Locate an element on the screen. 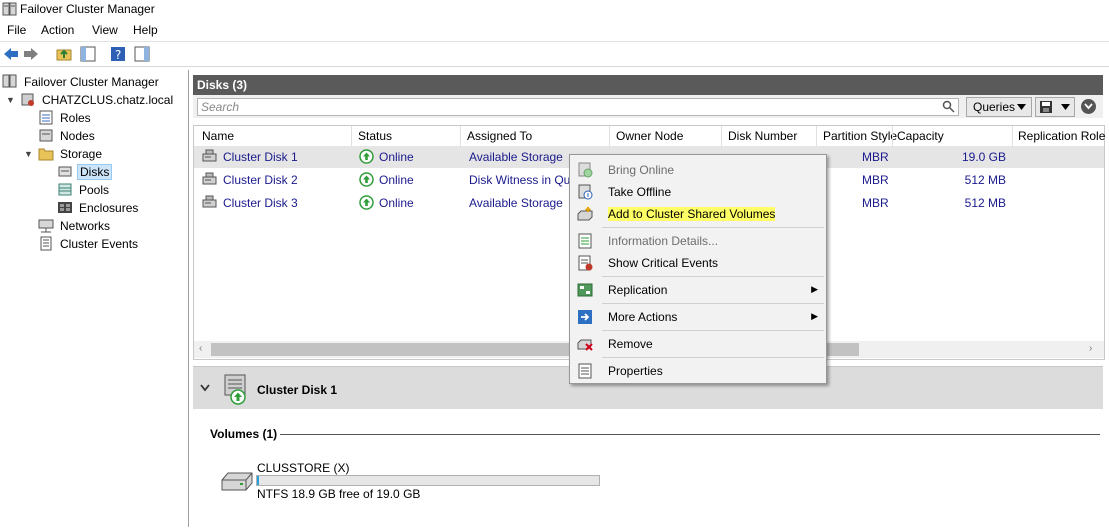 This screenshot has width=1109, height=528. tree-label: Disks is located at coordinates (95, 172).